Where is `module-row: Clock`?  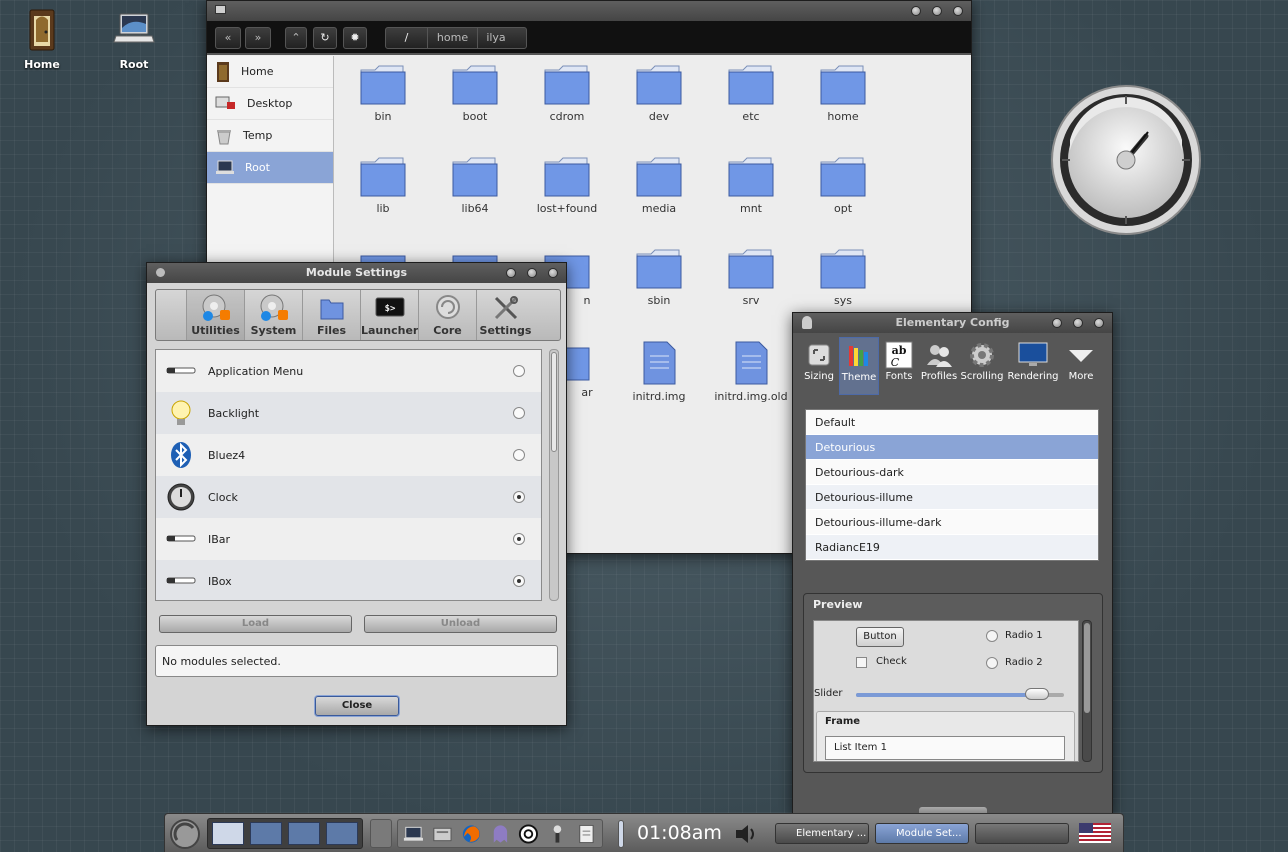 module-row: Clock is located at coordinates (348, 497).